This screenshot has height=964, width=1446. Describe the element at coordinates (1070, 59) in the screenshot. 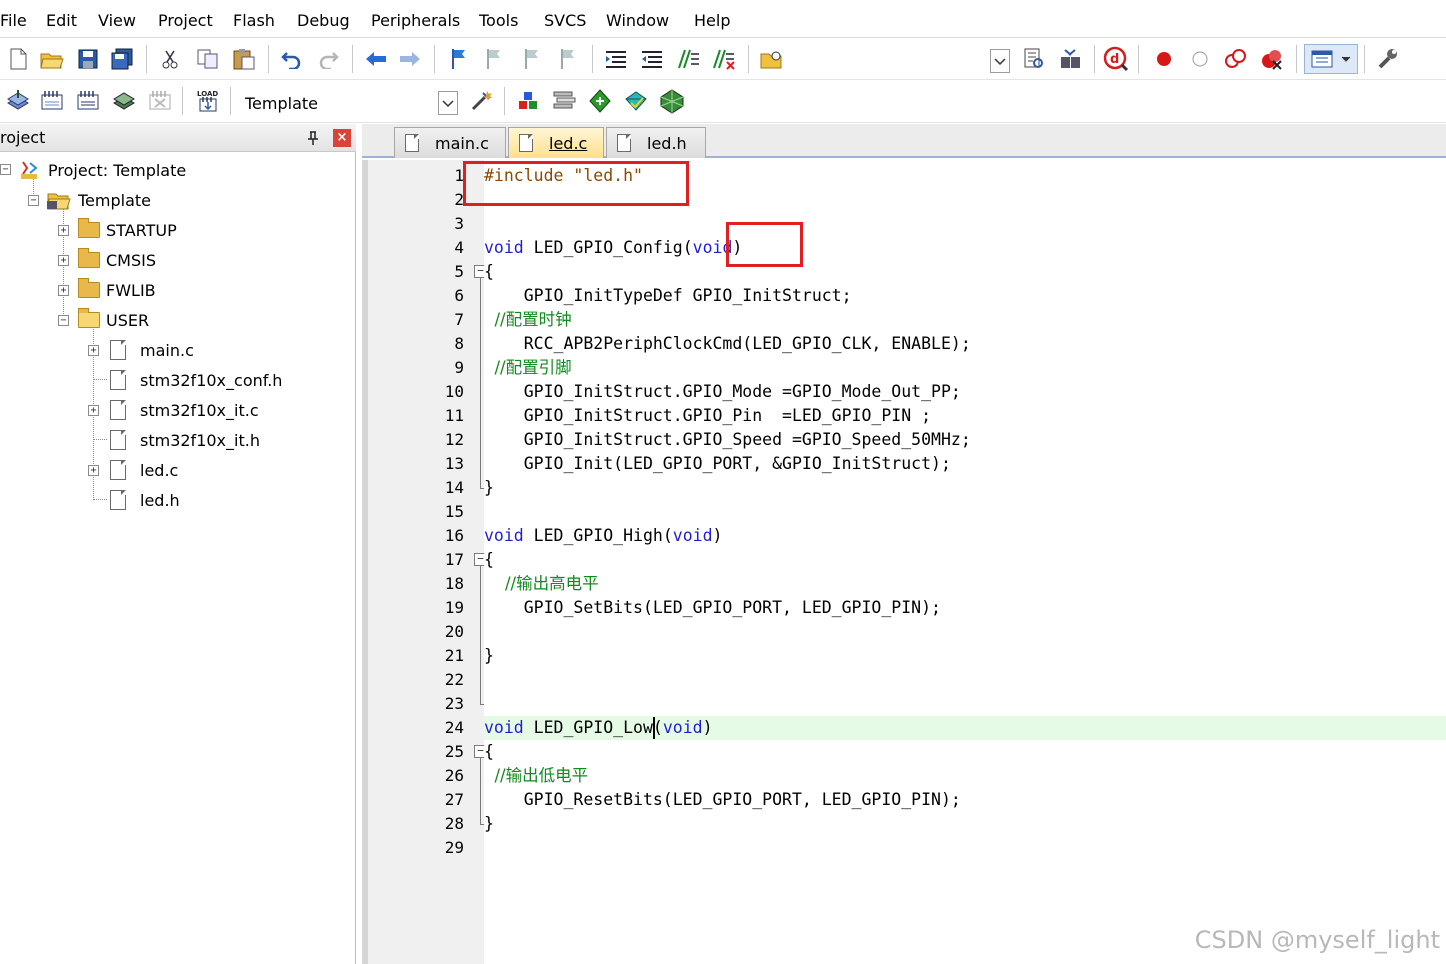

I see `incremental-find-icon` at that location.